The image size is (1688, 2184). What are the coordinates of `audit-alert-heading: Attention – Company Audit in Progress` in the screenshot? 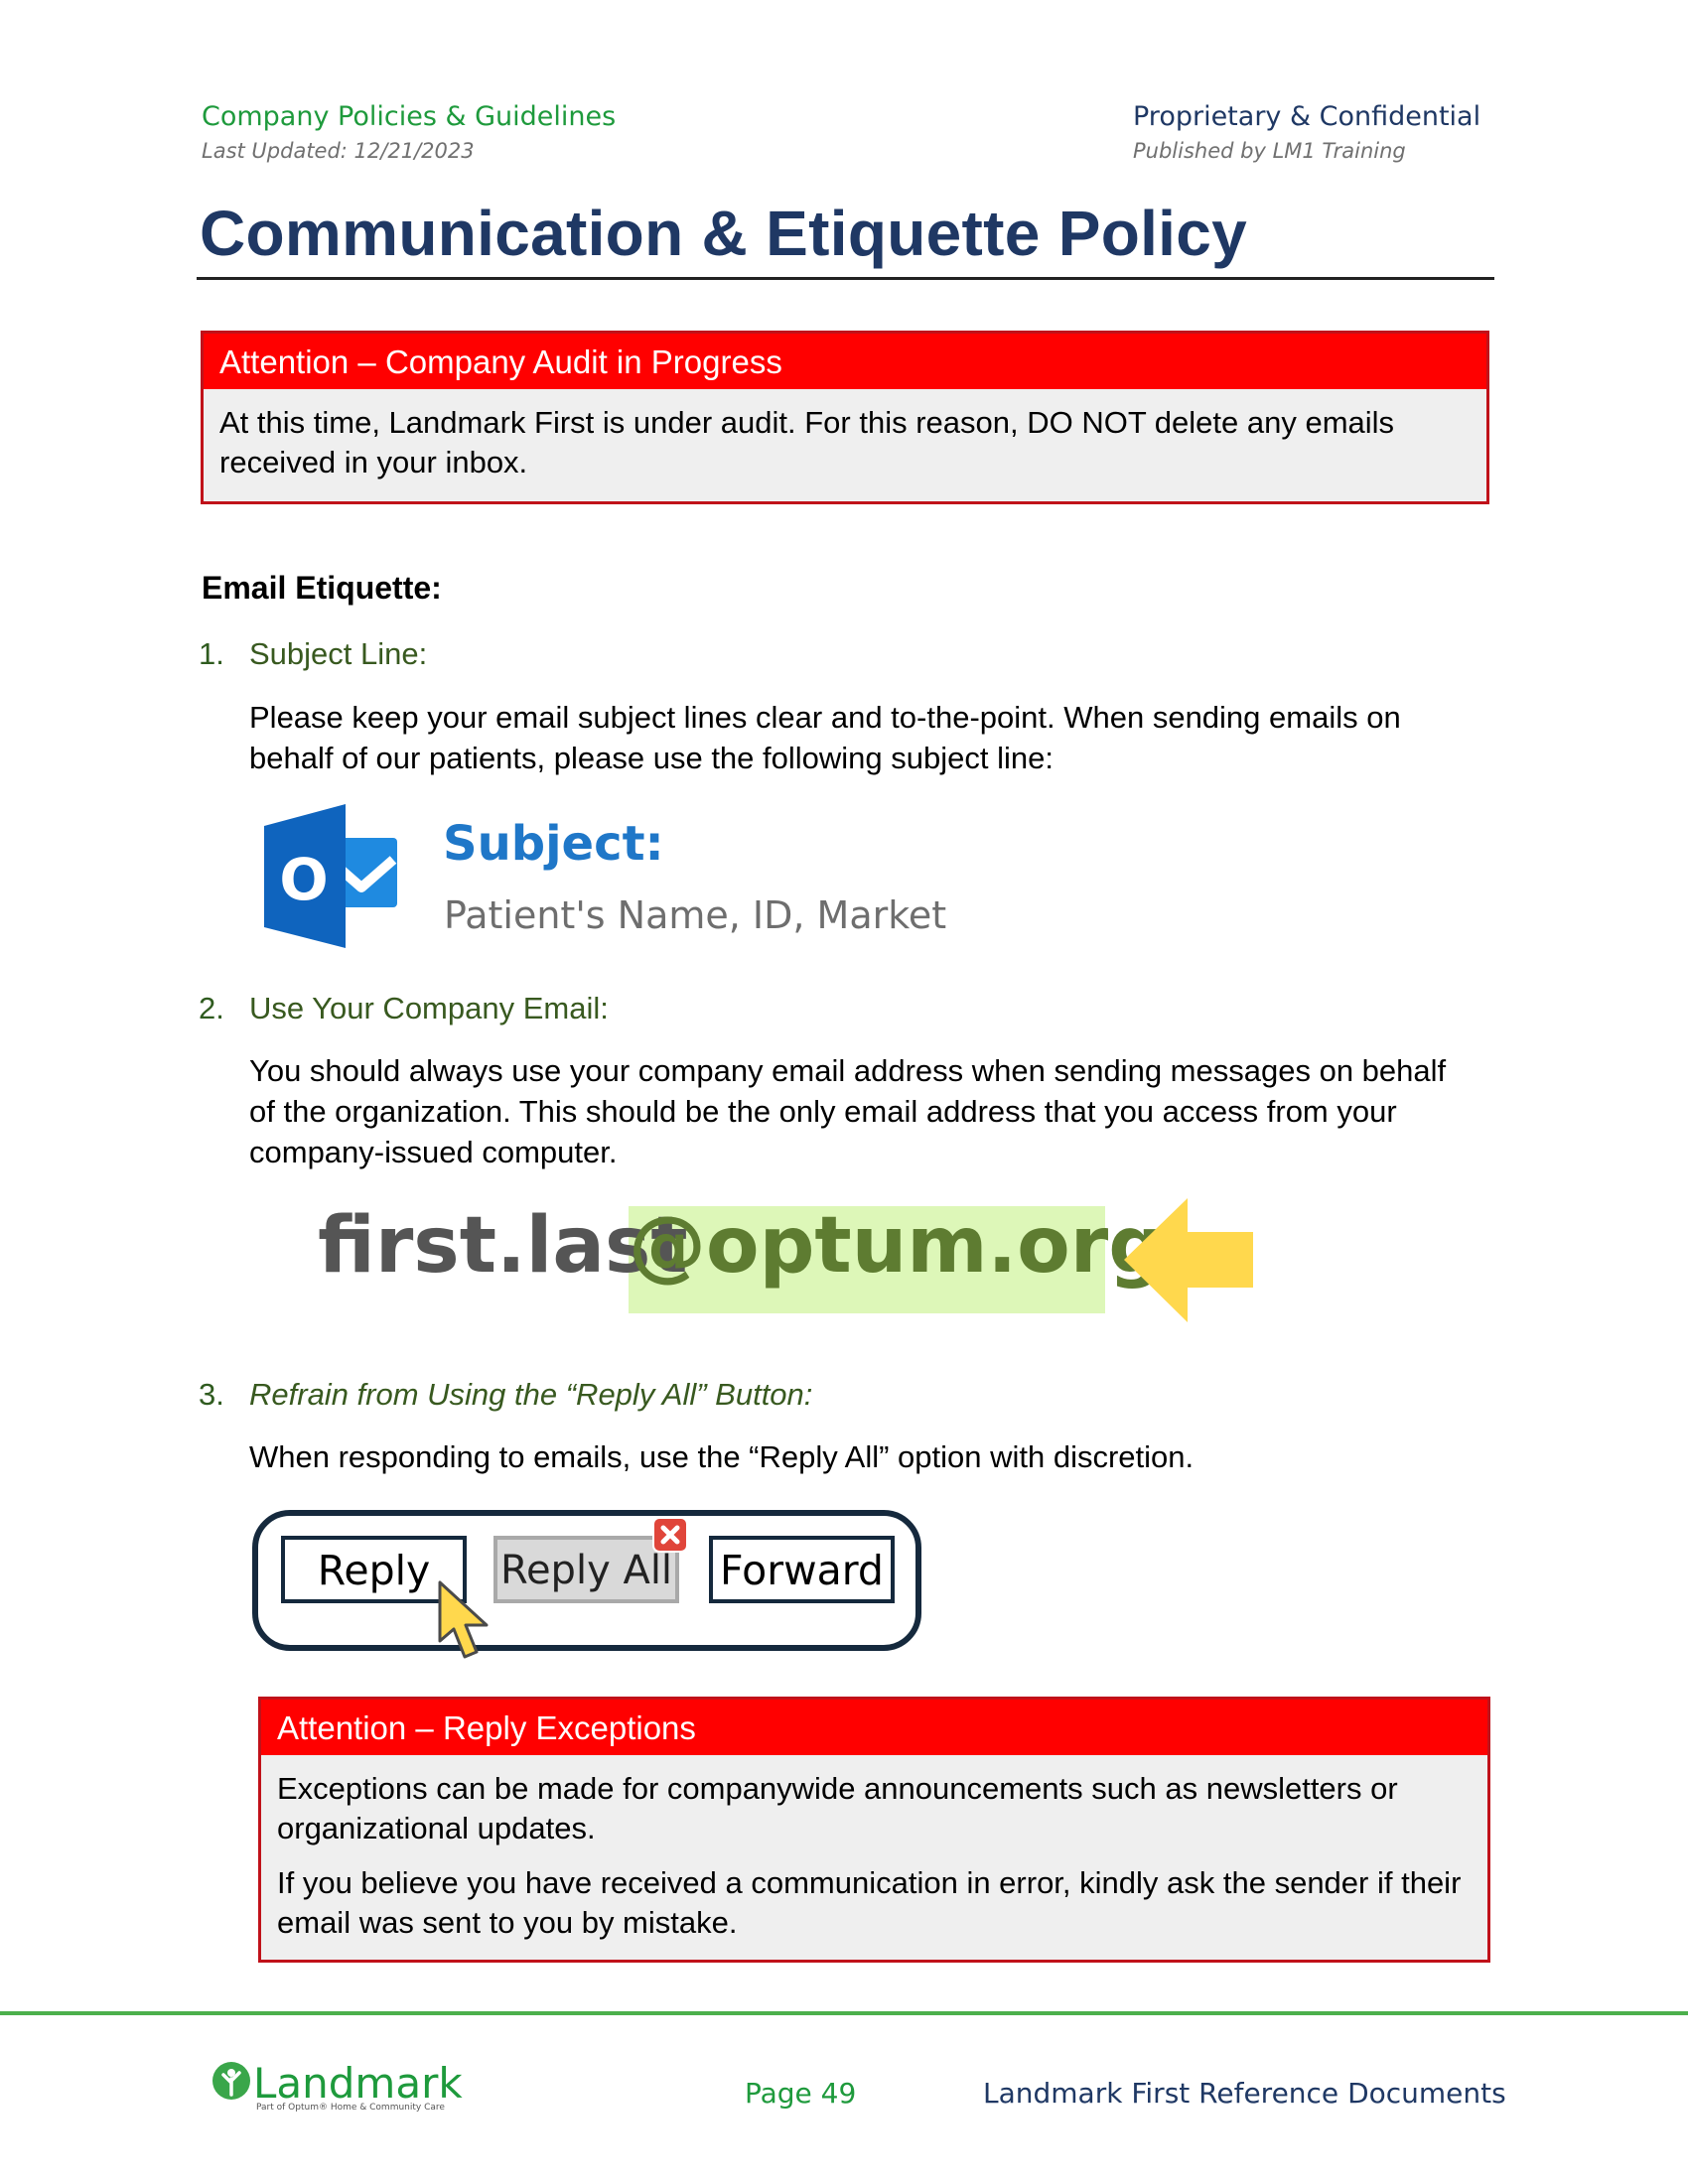 It's located at (845, 361).